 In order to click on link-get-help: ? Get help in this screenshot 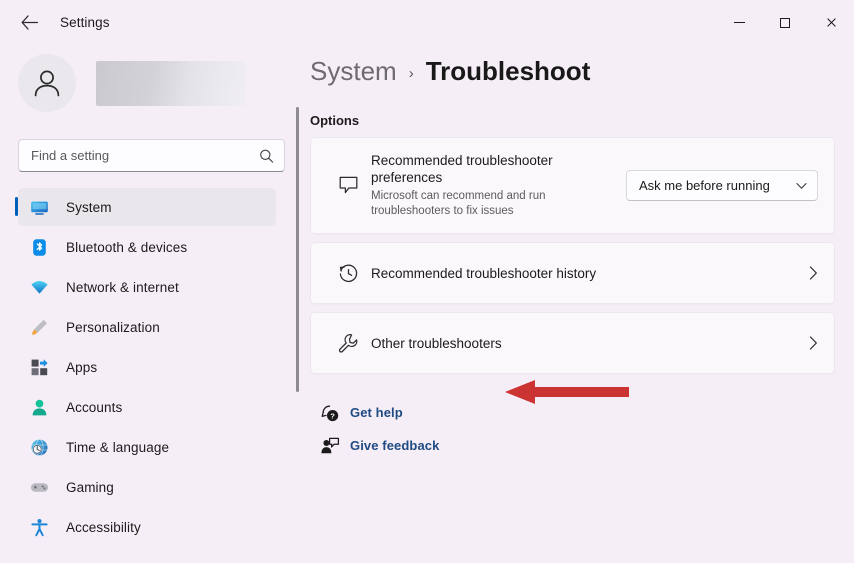, I will do `click(572, 412)`.